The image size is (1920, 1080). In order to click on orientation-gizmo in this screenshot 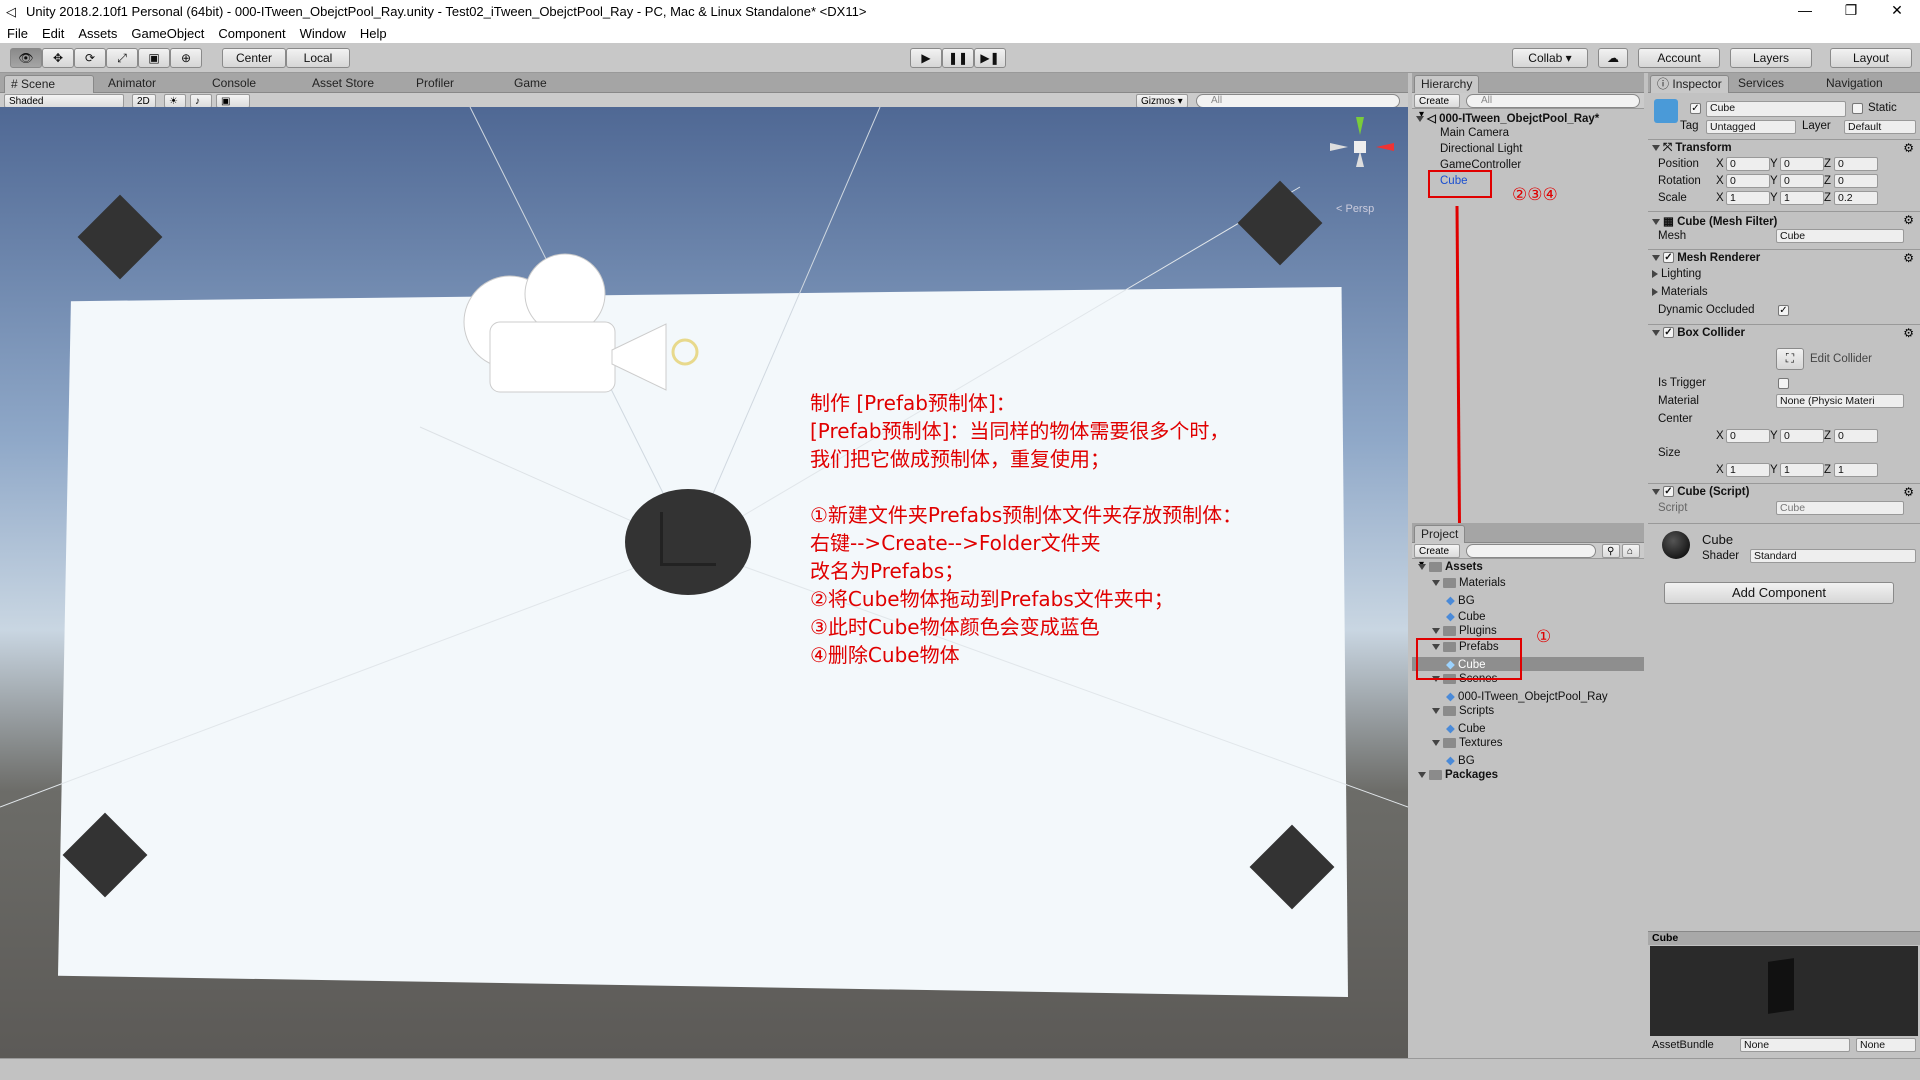, I will do `click(1360, 147)`.